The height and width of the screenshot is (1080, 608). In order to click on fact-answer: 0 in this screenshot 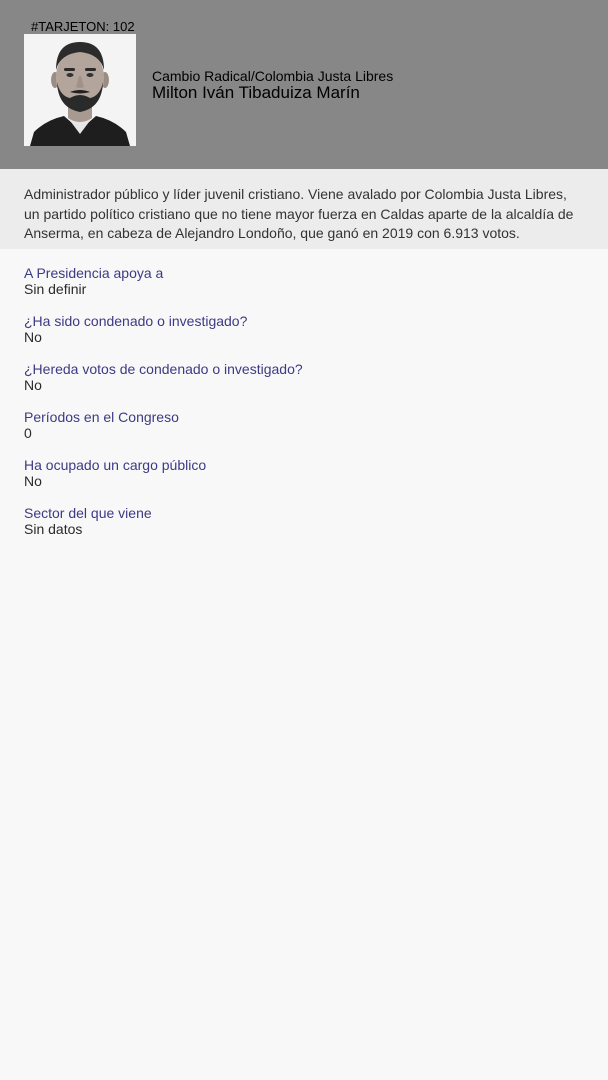, I will do `click(28, 433)`.